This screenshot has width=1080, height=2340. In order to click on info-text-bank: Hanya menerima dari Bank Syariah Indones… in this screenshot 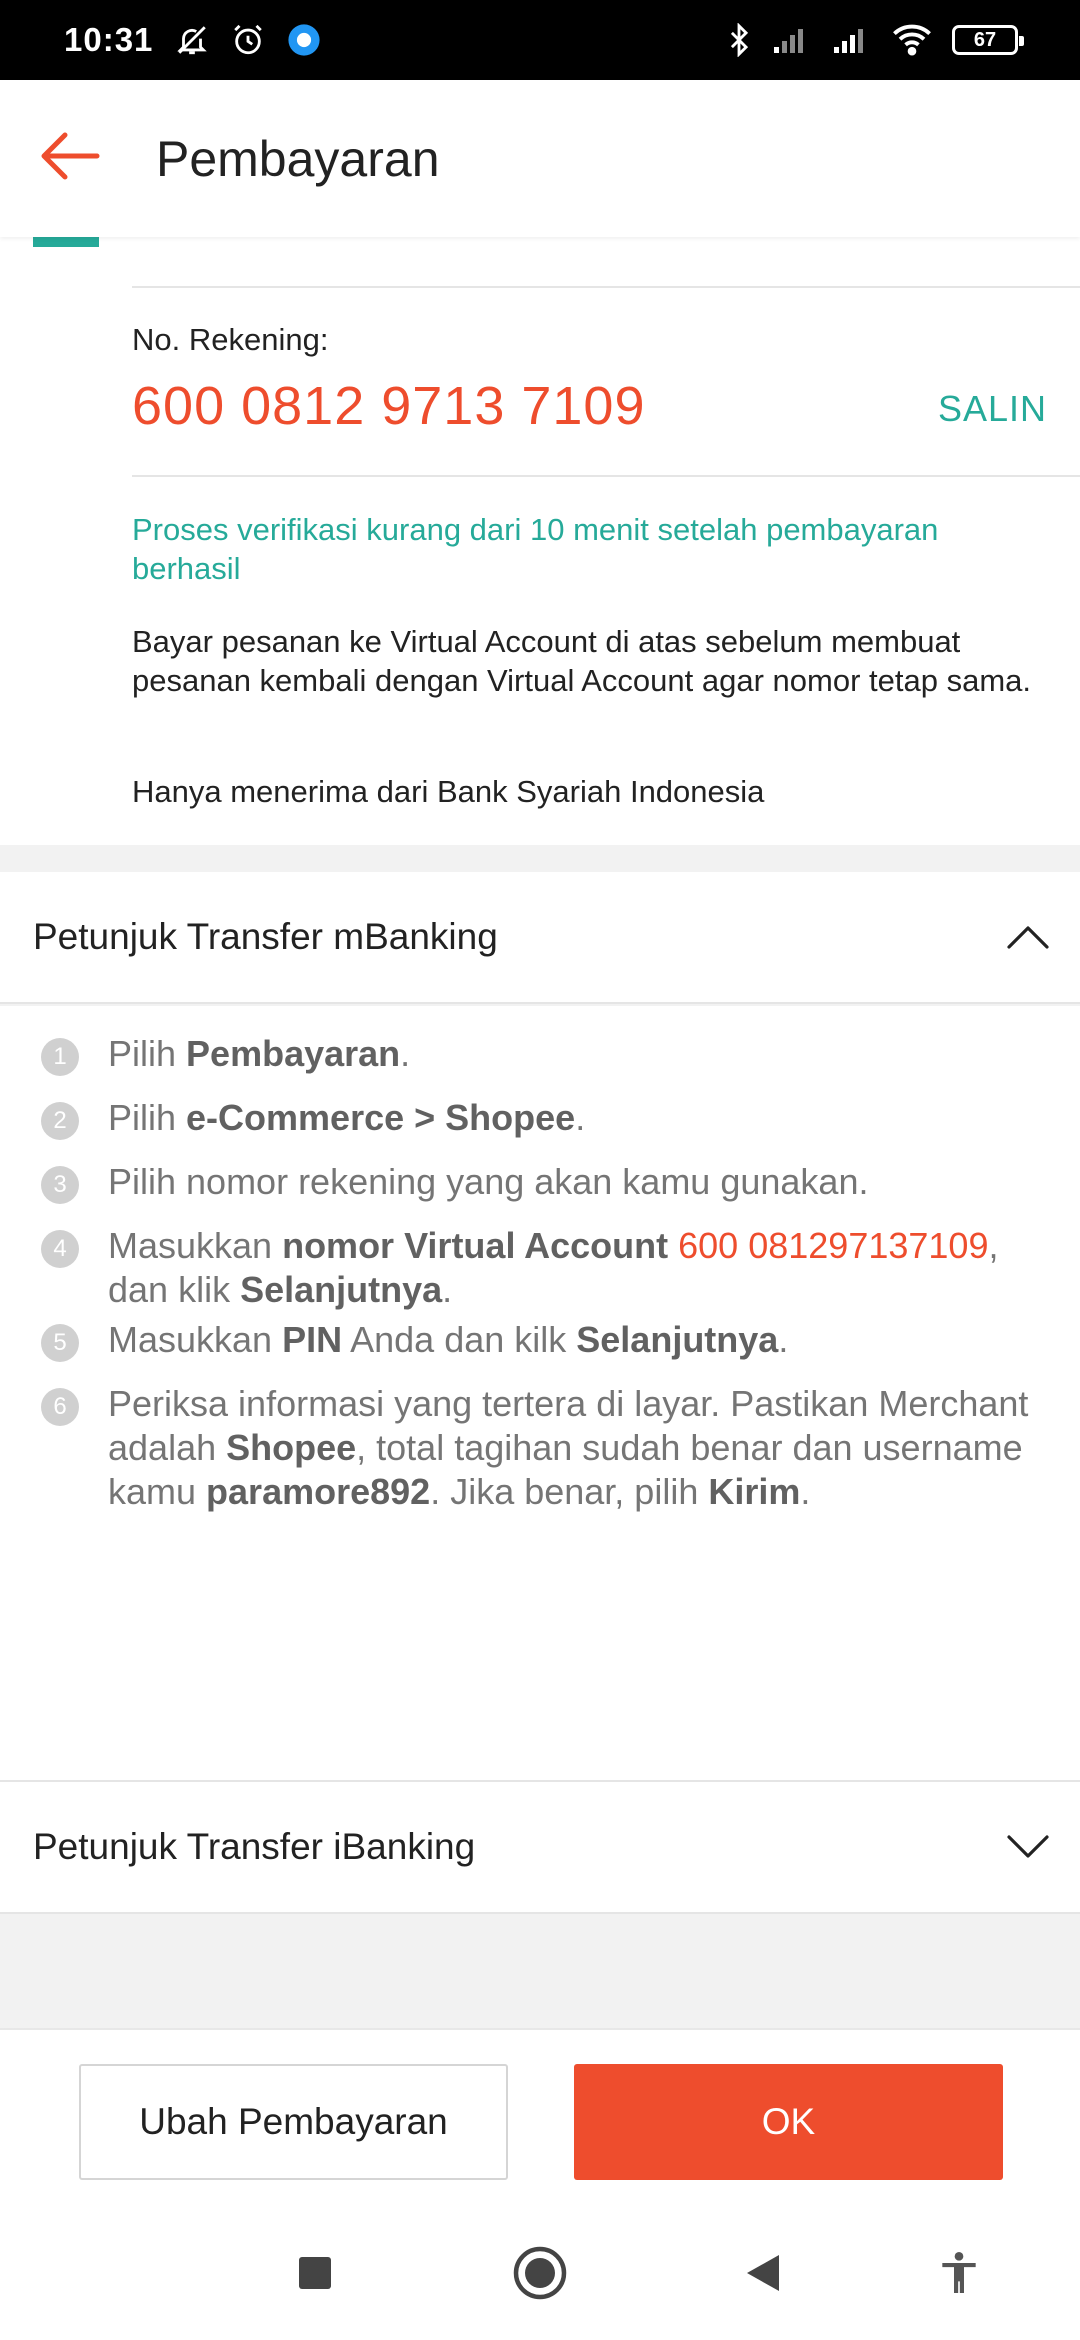, I will do `click(448, 791)`.